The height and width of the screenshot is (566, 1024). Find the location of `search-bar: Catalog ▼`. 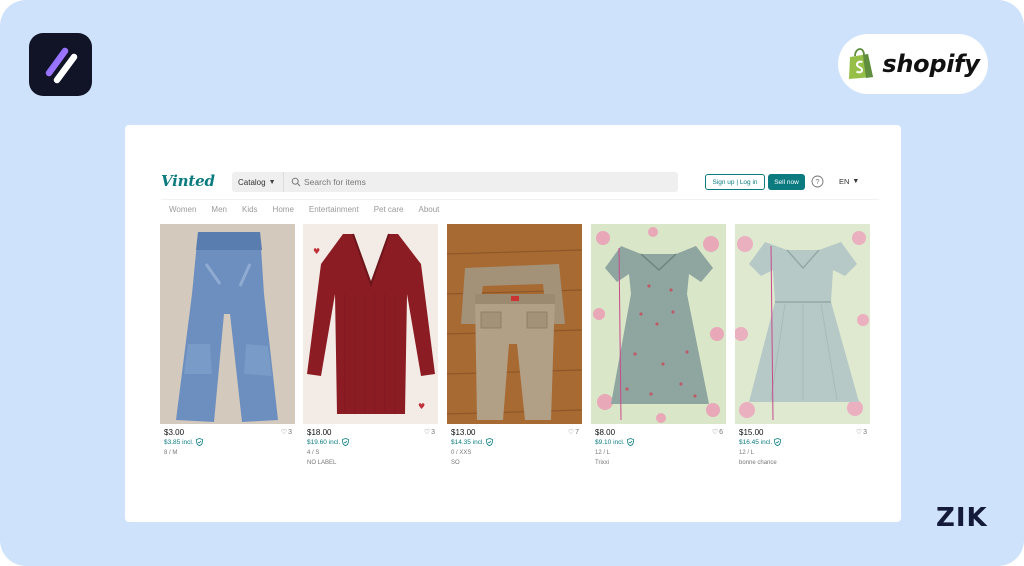

search-bar: Catalog ▼ is located at coordinates (455, 182).